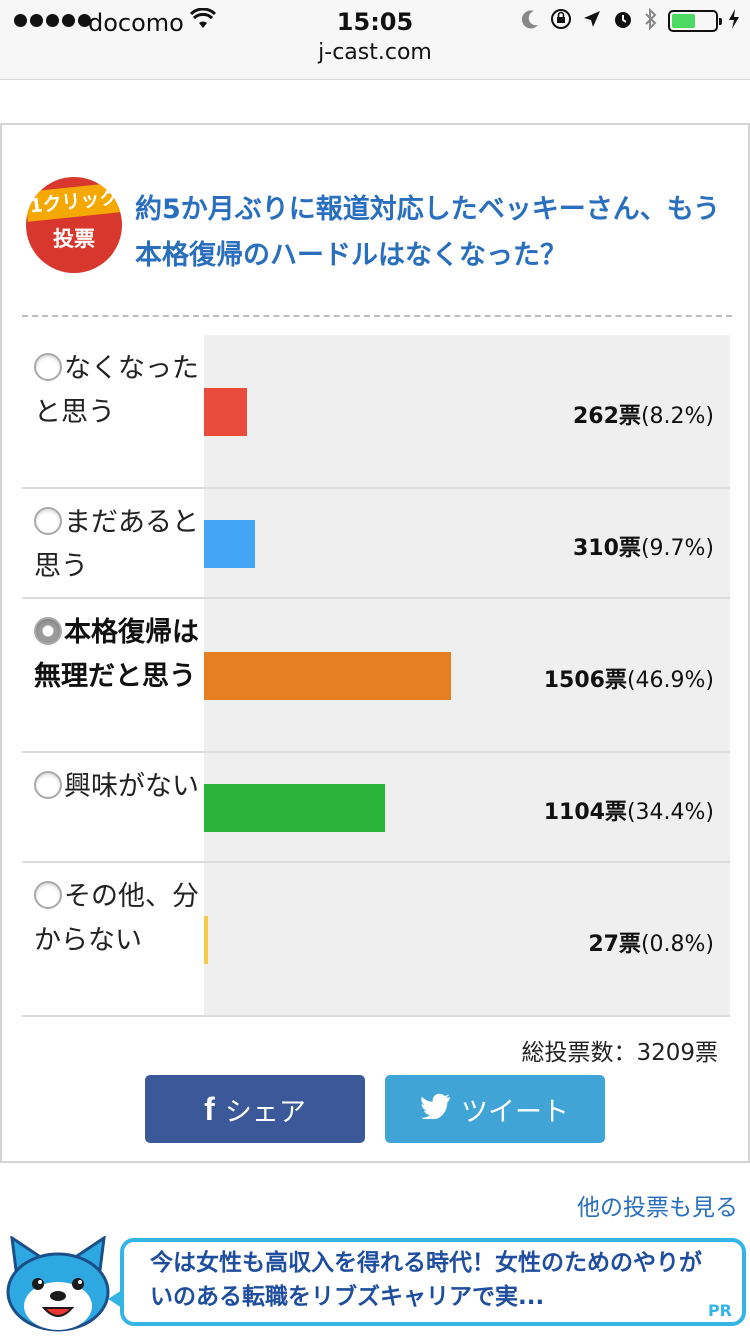 This screenshot has height=1336, width=750. Describe the element at coordinates (677, 548) in the screenshot. I see `vote-percentage: (9.7%)` at that location.